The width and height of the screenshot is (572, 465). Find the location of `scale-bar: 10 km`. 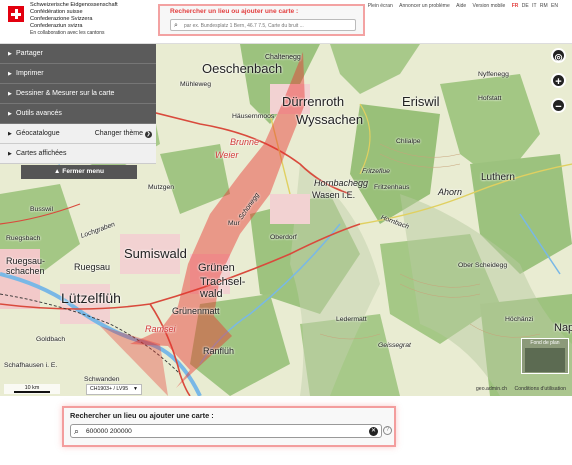

scale-bar: 10 km is located at coordinates (32, 389).